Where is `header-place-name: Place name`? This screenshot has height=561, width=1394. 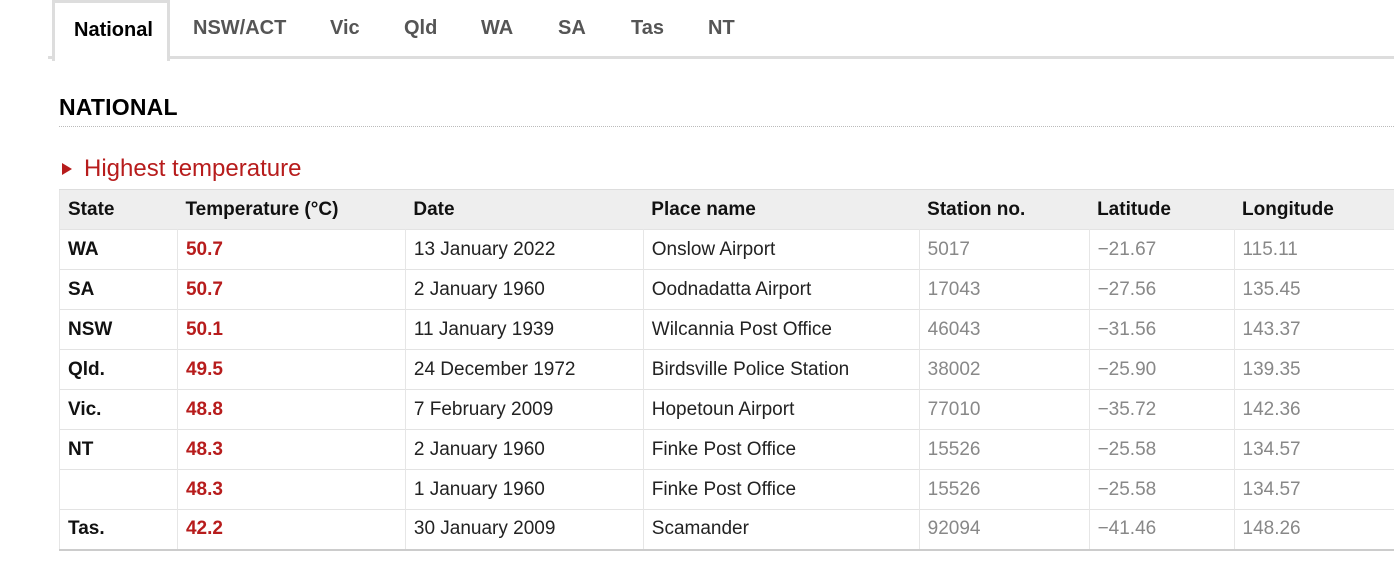 header-place-name: Place name is located at coordinates (781, 209).